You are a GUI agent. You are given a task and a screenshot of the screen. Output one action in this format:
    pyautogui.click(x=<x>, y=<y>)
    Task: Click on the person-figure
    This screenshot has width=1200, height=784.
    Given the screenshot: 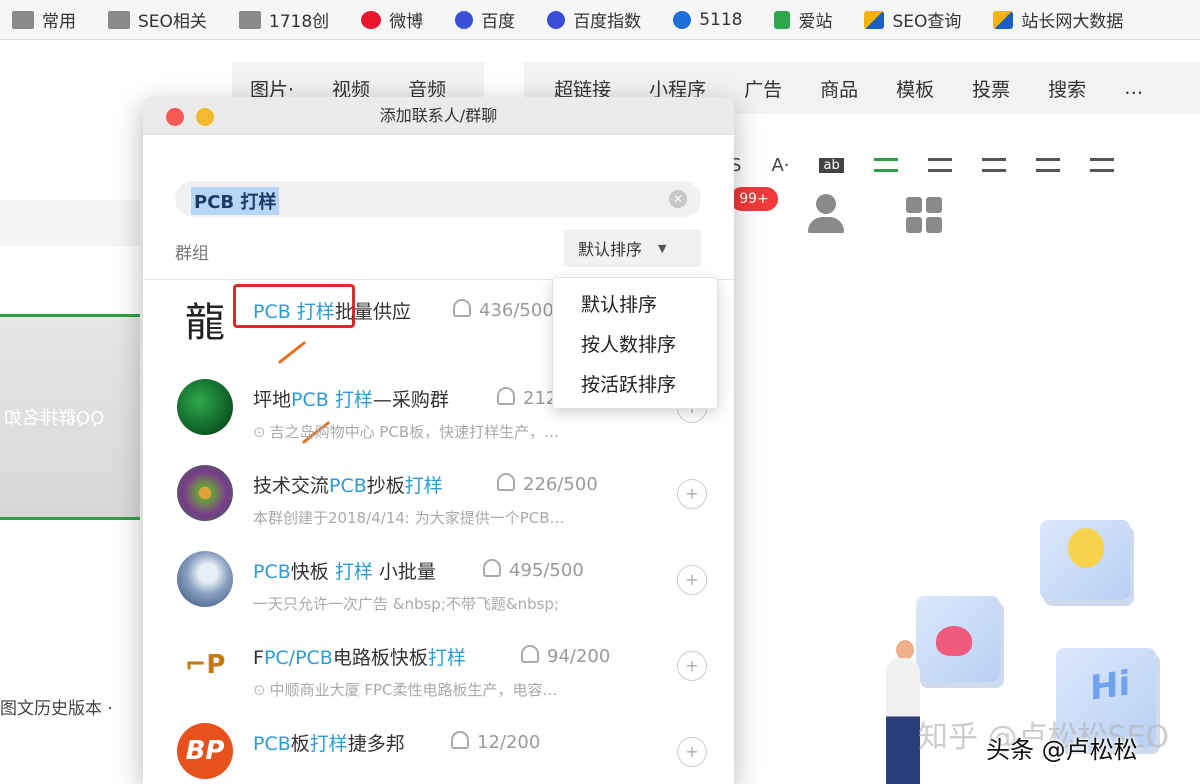 What is the action you would take?
    pyautogui.click(x=905, y=650)
    